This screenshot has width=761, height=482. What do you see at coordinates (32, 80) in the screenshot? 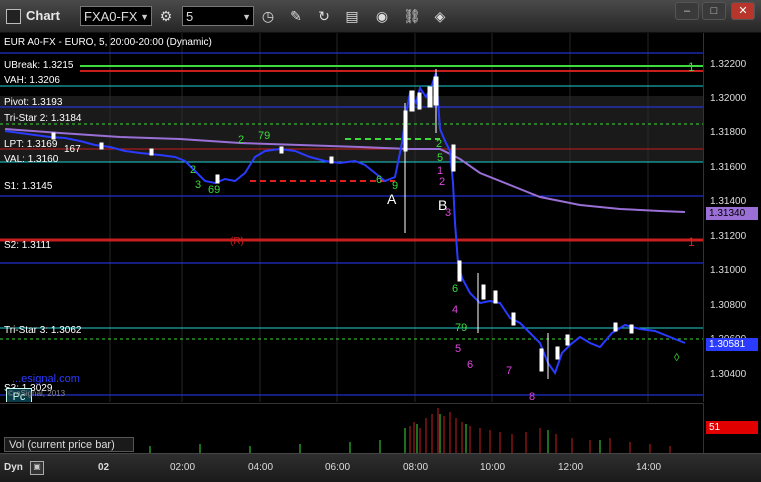
I see `level-vah: VAH: 1.3206` at bounding box center [32, 80].